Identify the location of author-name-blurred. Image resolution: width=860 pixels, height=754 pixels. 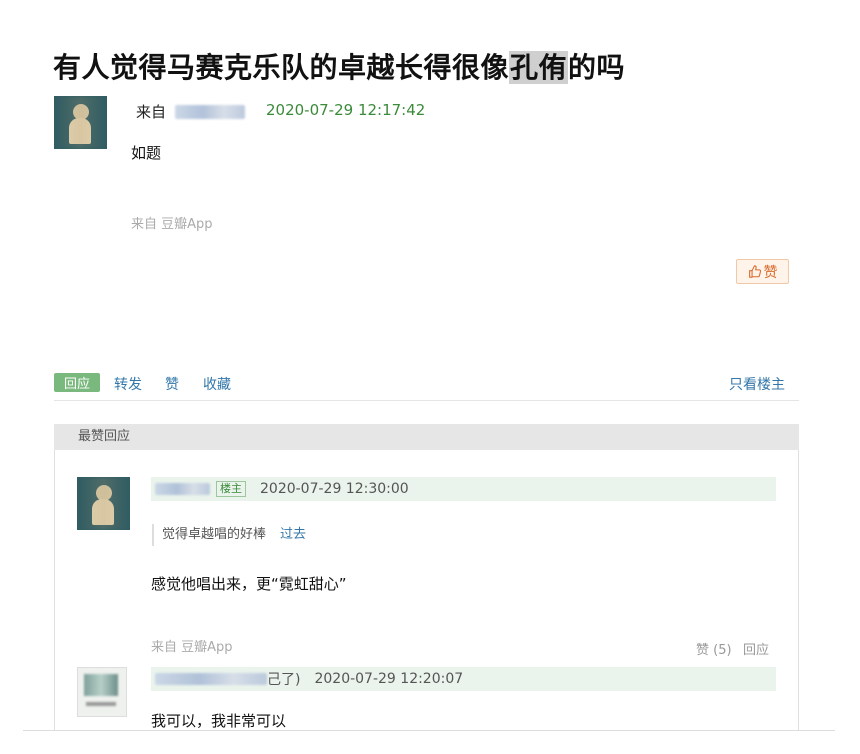
(209, 112).